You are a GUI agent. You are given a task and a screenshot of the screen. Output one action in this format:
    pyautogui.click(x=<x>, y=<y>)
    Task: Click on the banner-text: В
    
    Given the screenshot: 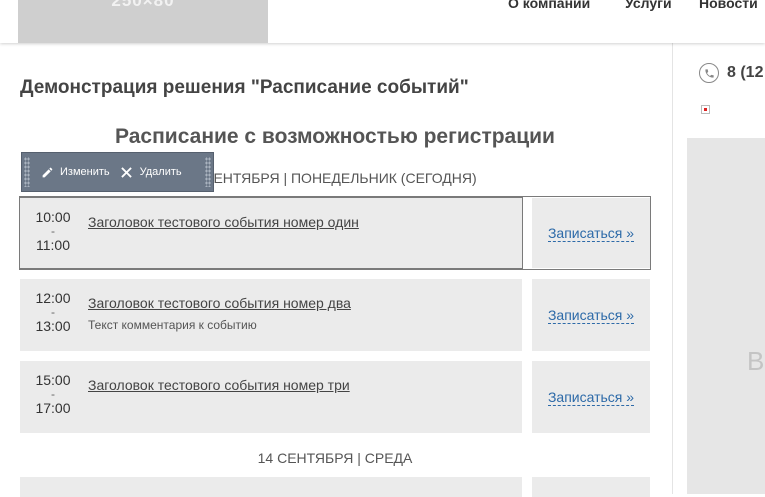 What is the action you would take?
    pyautogui.click(x=756, y=361)
    